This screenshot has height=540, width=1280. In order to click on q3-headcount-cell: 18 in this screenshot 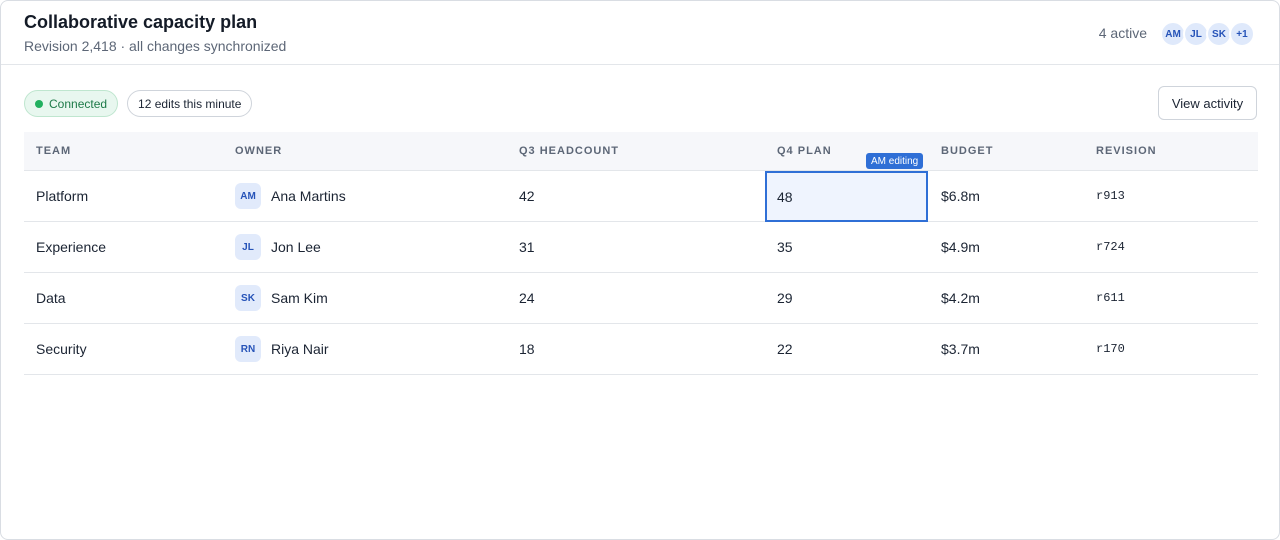, I will do `click(527, 349)`.